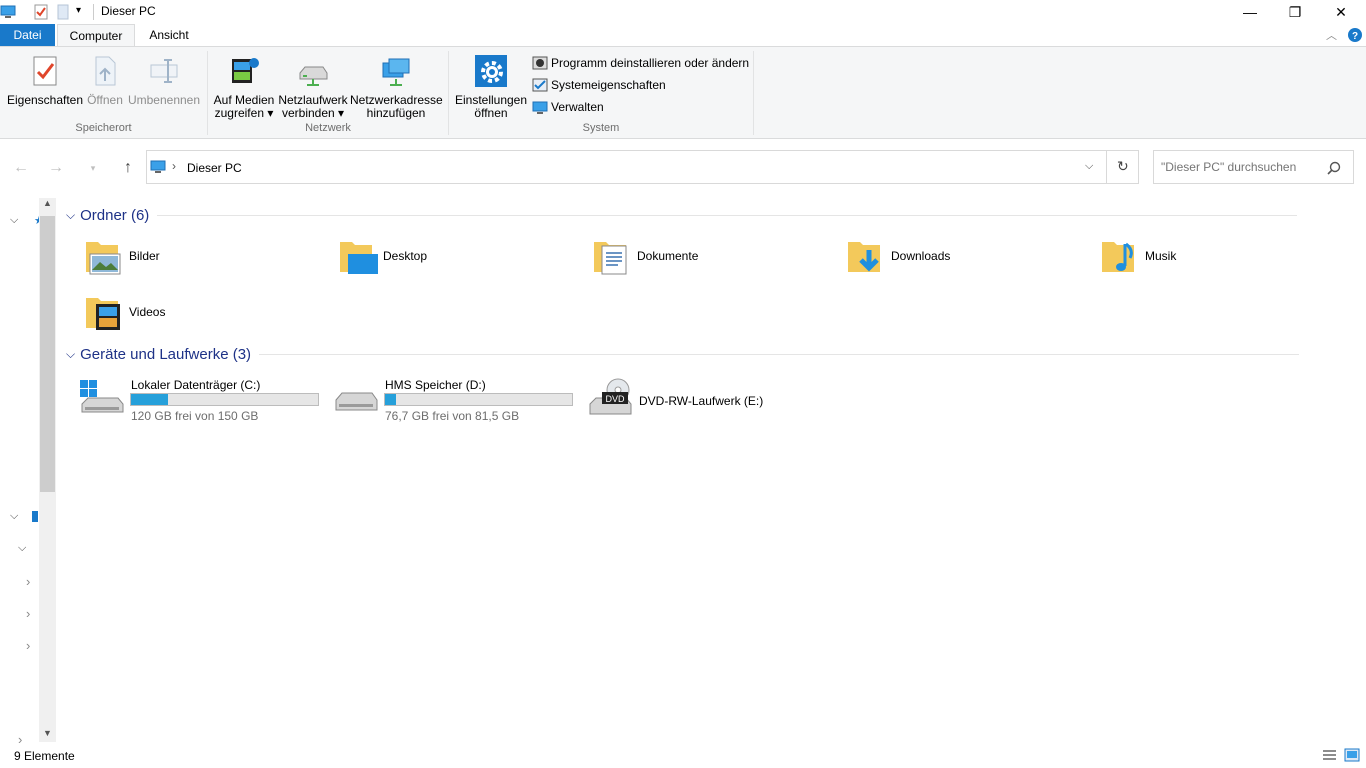 This screenshot has width=1366, height=768. I want to click on ribbon-tabs: Datei Computer Ansicht ︿ ?, so click(683, 35).